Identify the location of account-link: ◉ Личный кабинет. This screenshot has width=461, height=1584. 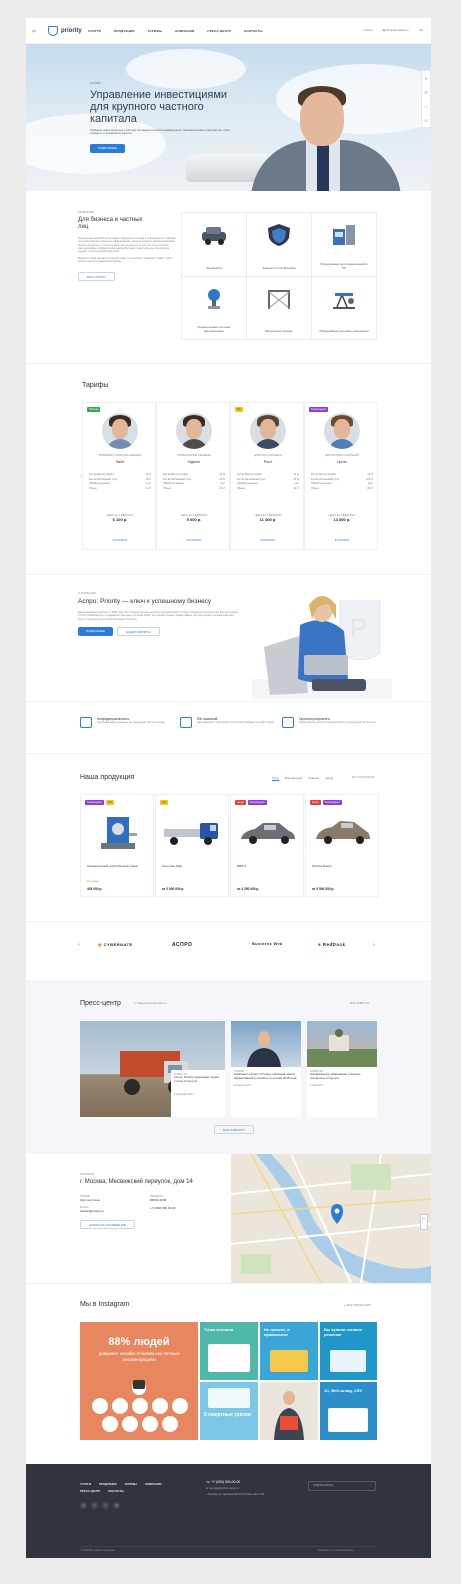
(396, 30).